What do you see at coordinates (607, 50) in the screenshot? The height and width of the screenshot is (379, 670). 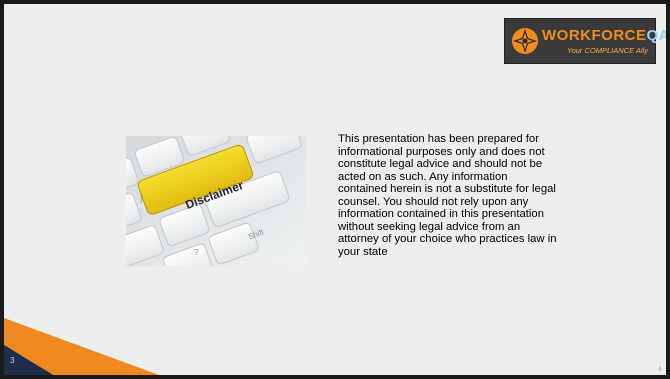 I see `logo-tagline: Your COMPLIANCE Ally` at bounding box center [607, 50].